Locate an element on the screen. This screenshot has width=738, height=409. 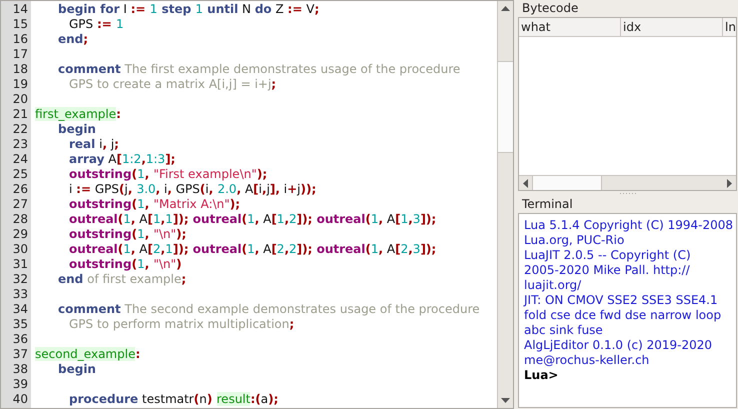
panel-title: Bytecode is located at coordinates (550, 8).